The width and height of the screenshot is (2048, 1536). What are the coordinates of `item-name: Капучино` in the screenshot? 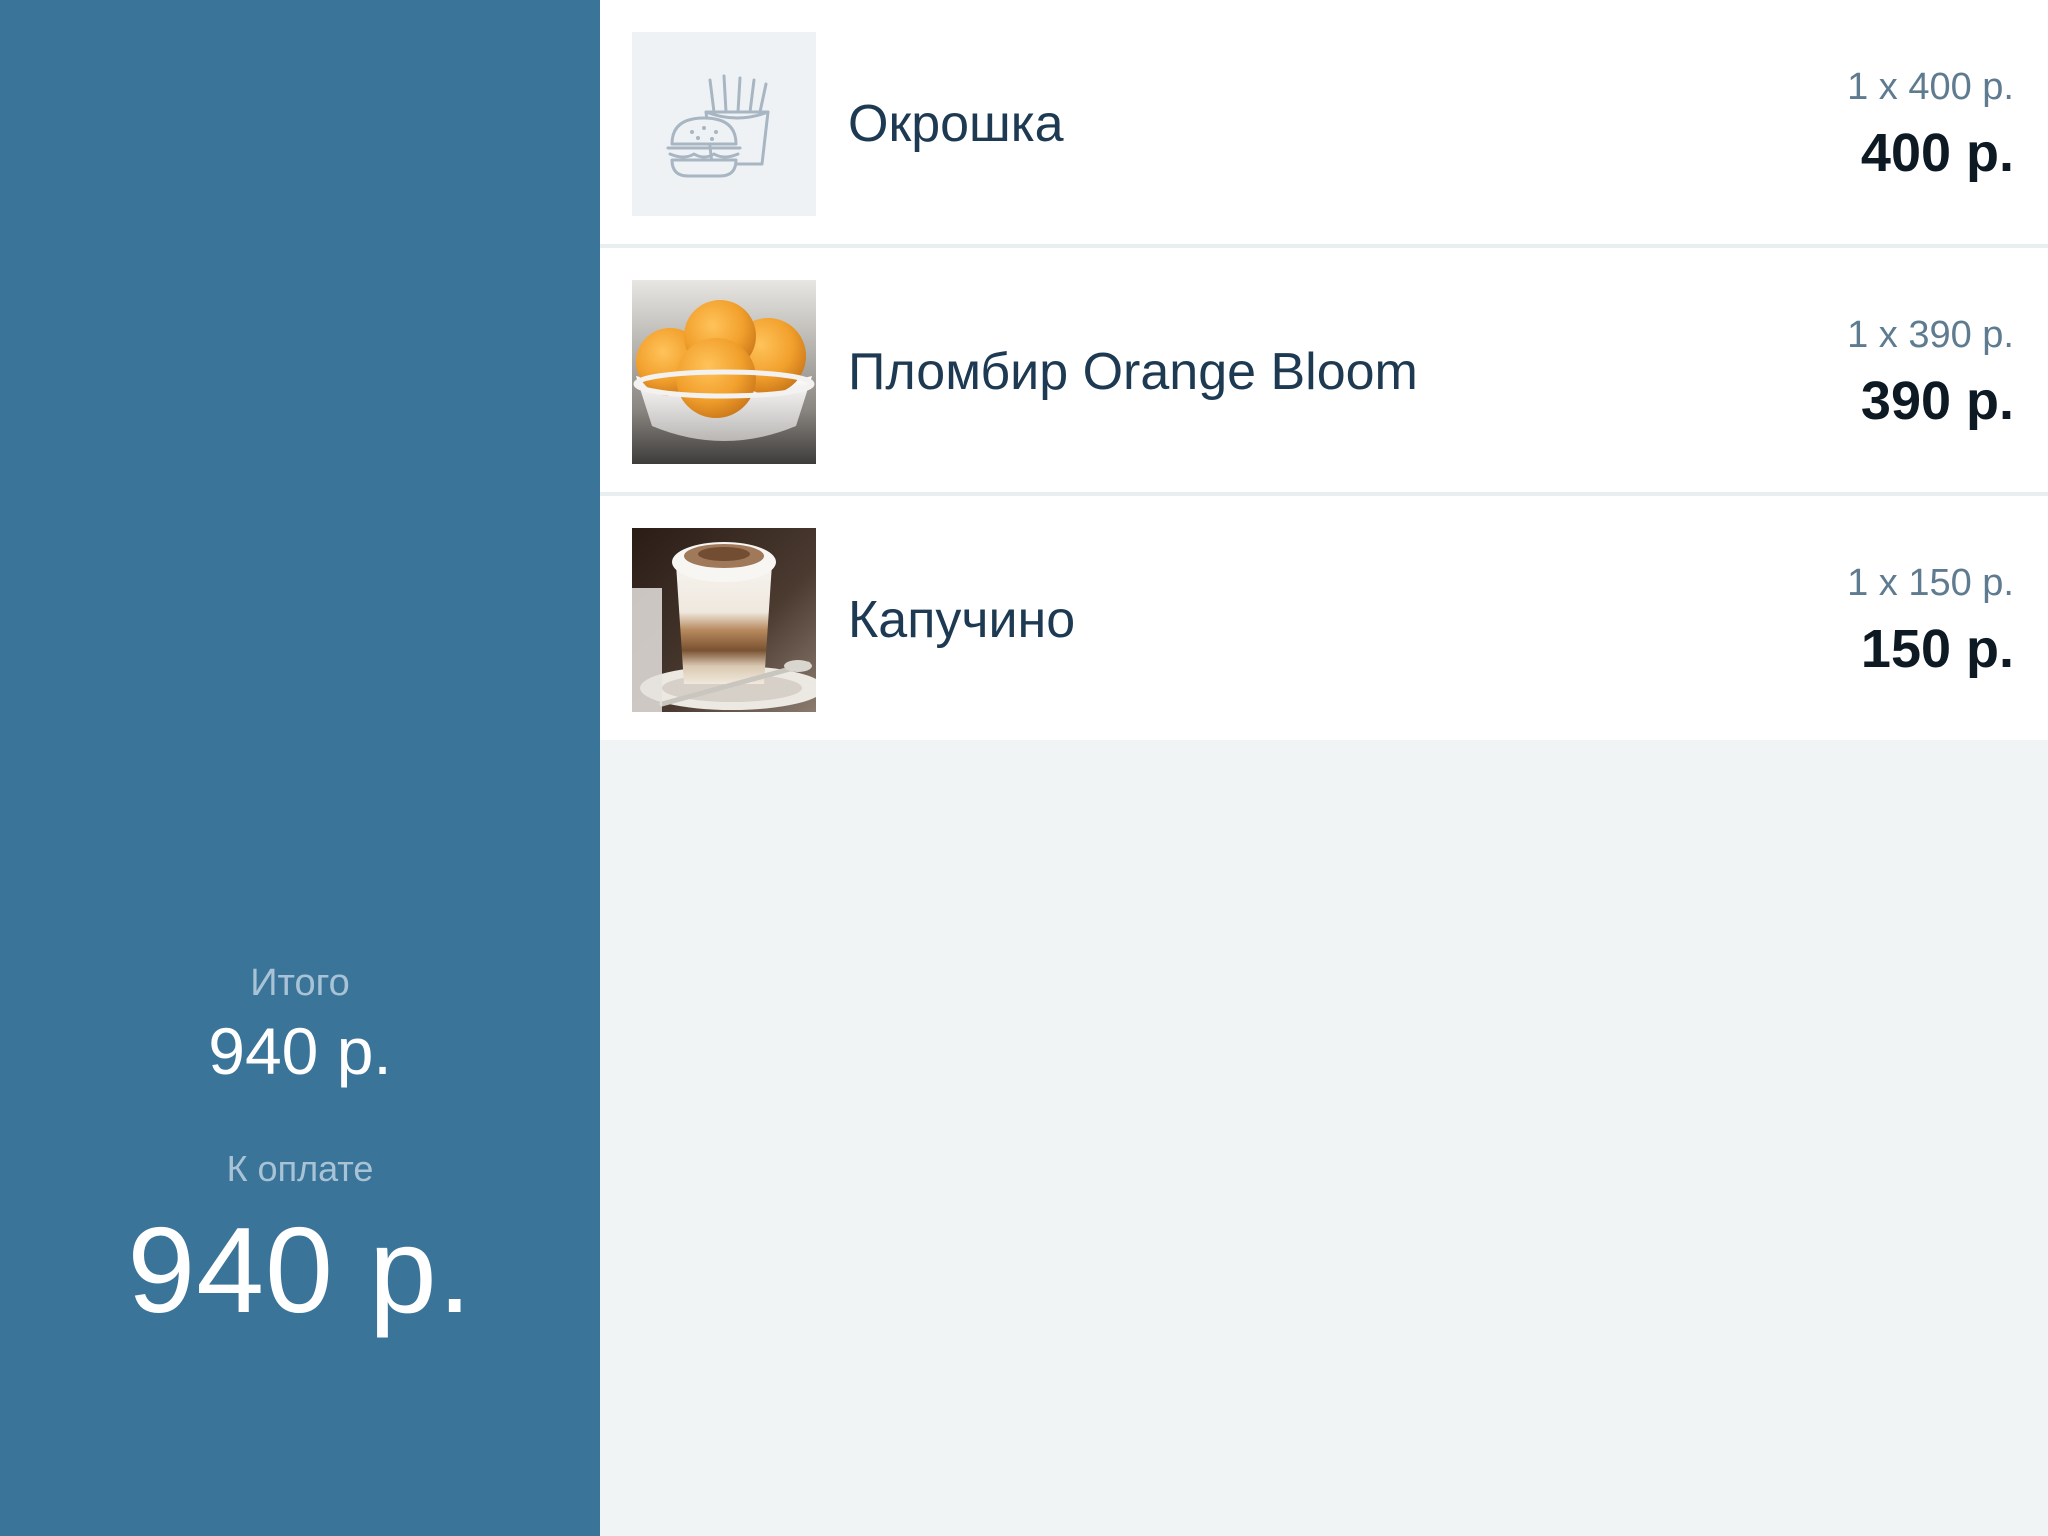 It's located at (962, 620).